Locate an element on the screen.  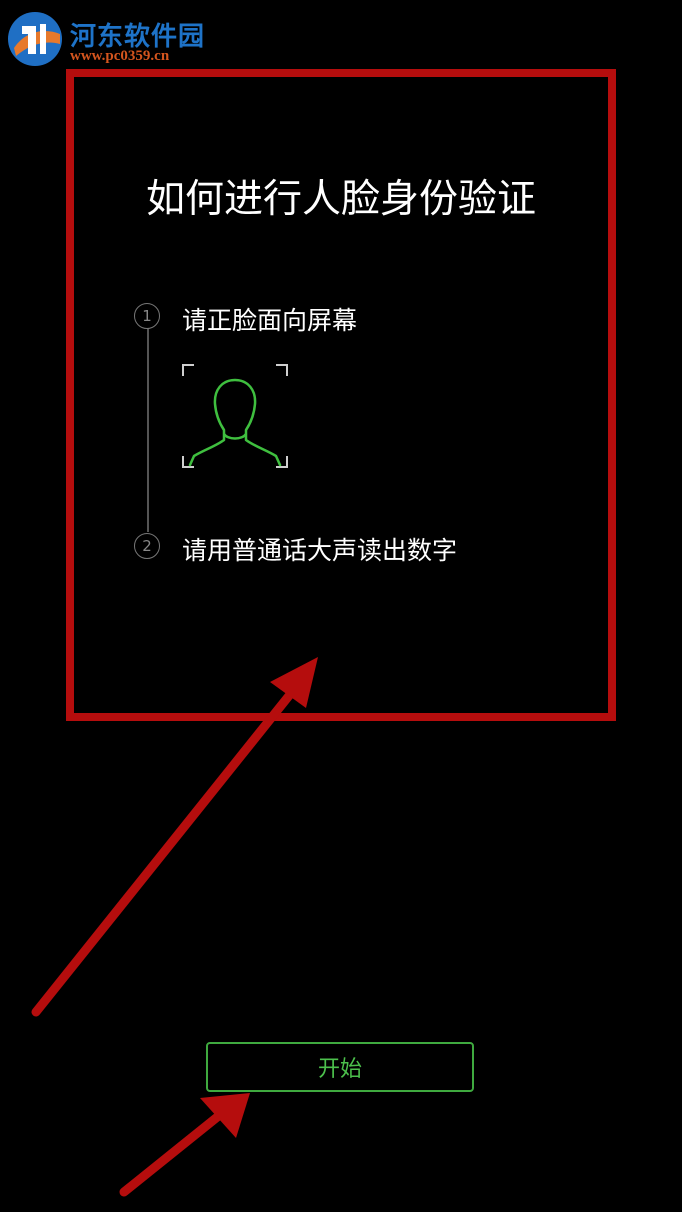
step-1-number: 1 is located at coordinates (147, 316).